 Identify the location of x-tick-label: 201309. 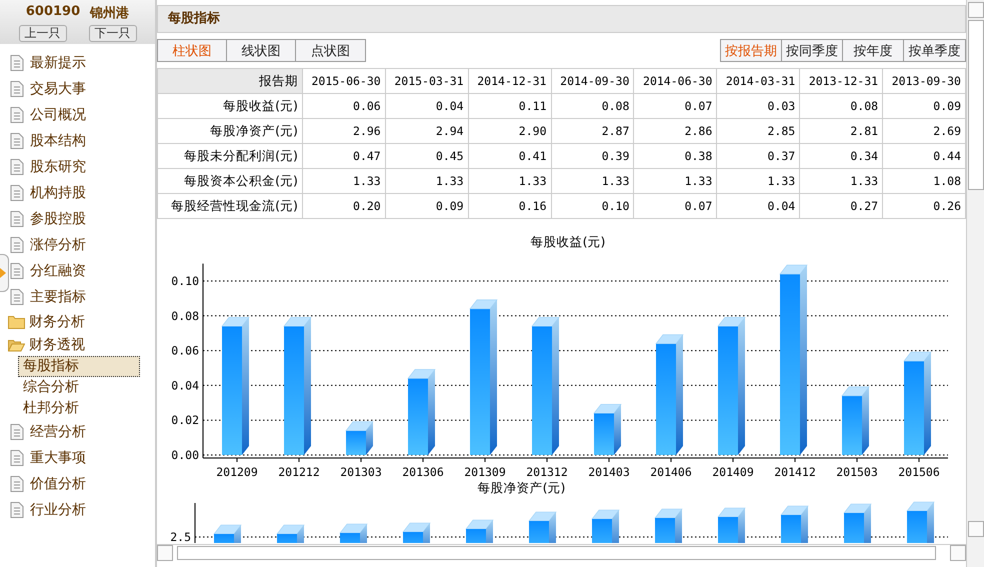
(485, 471).